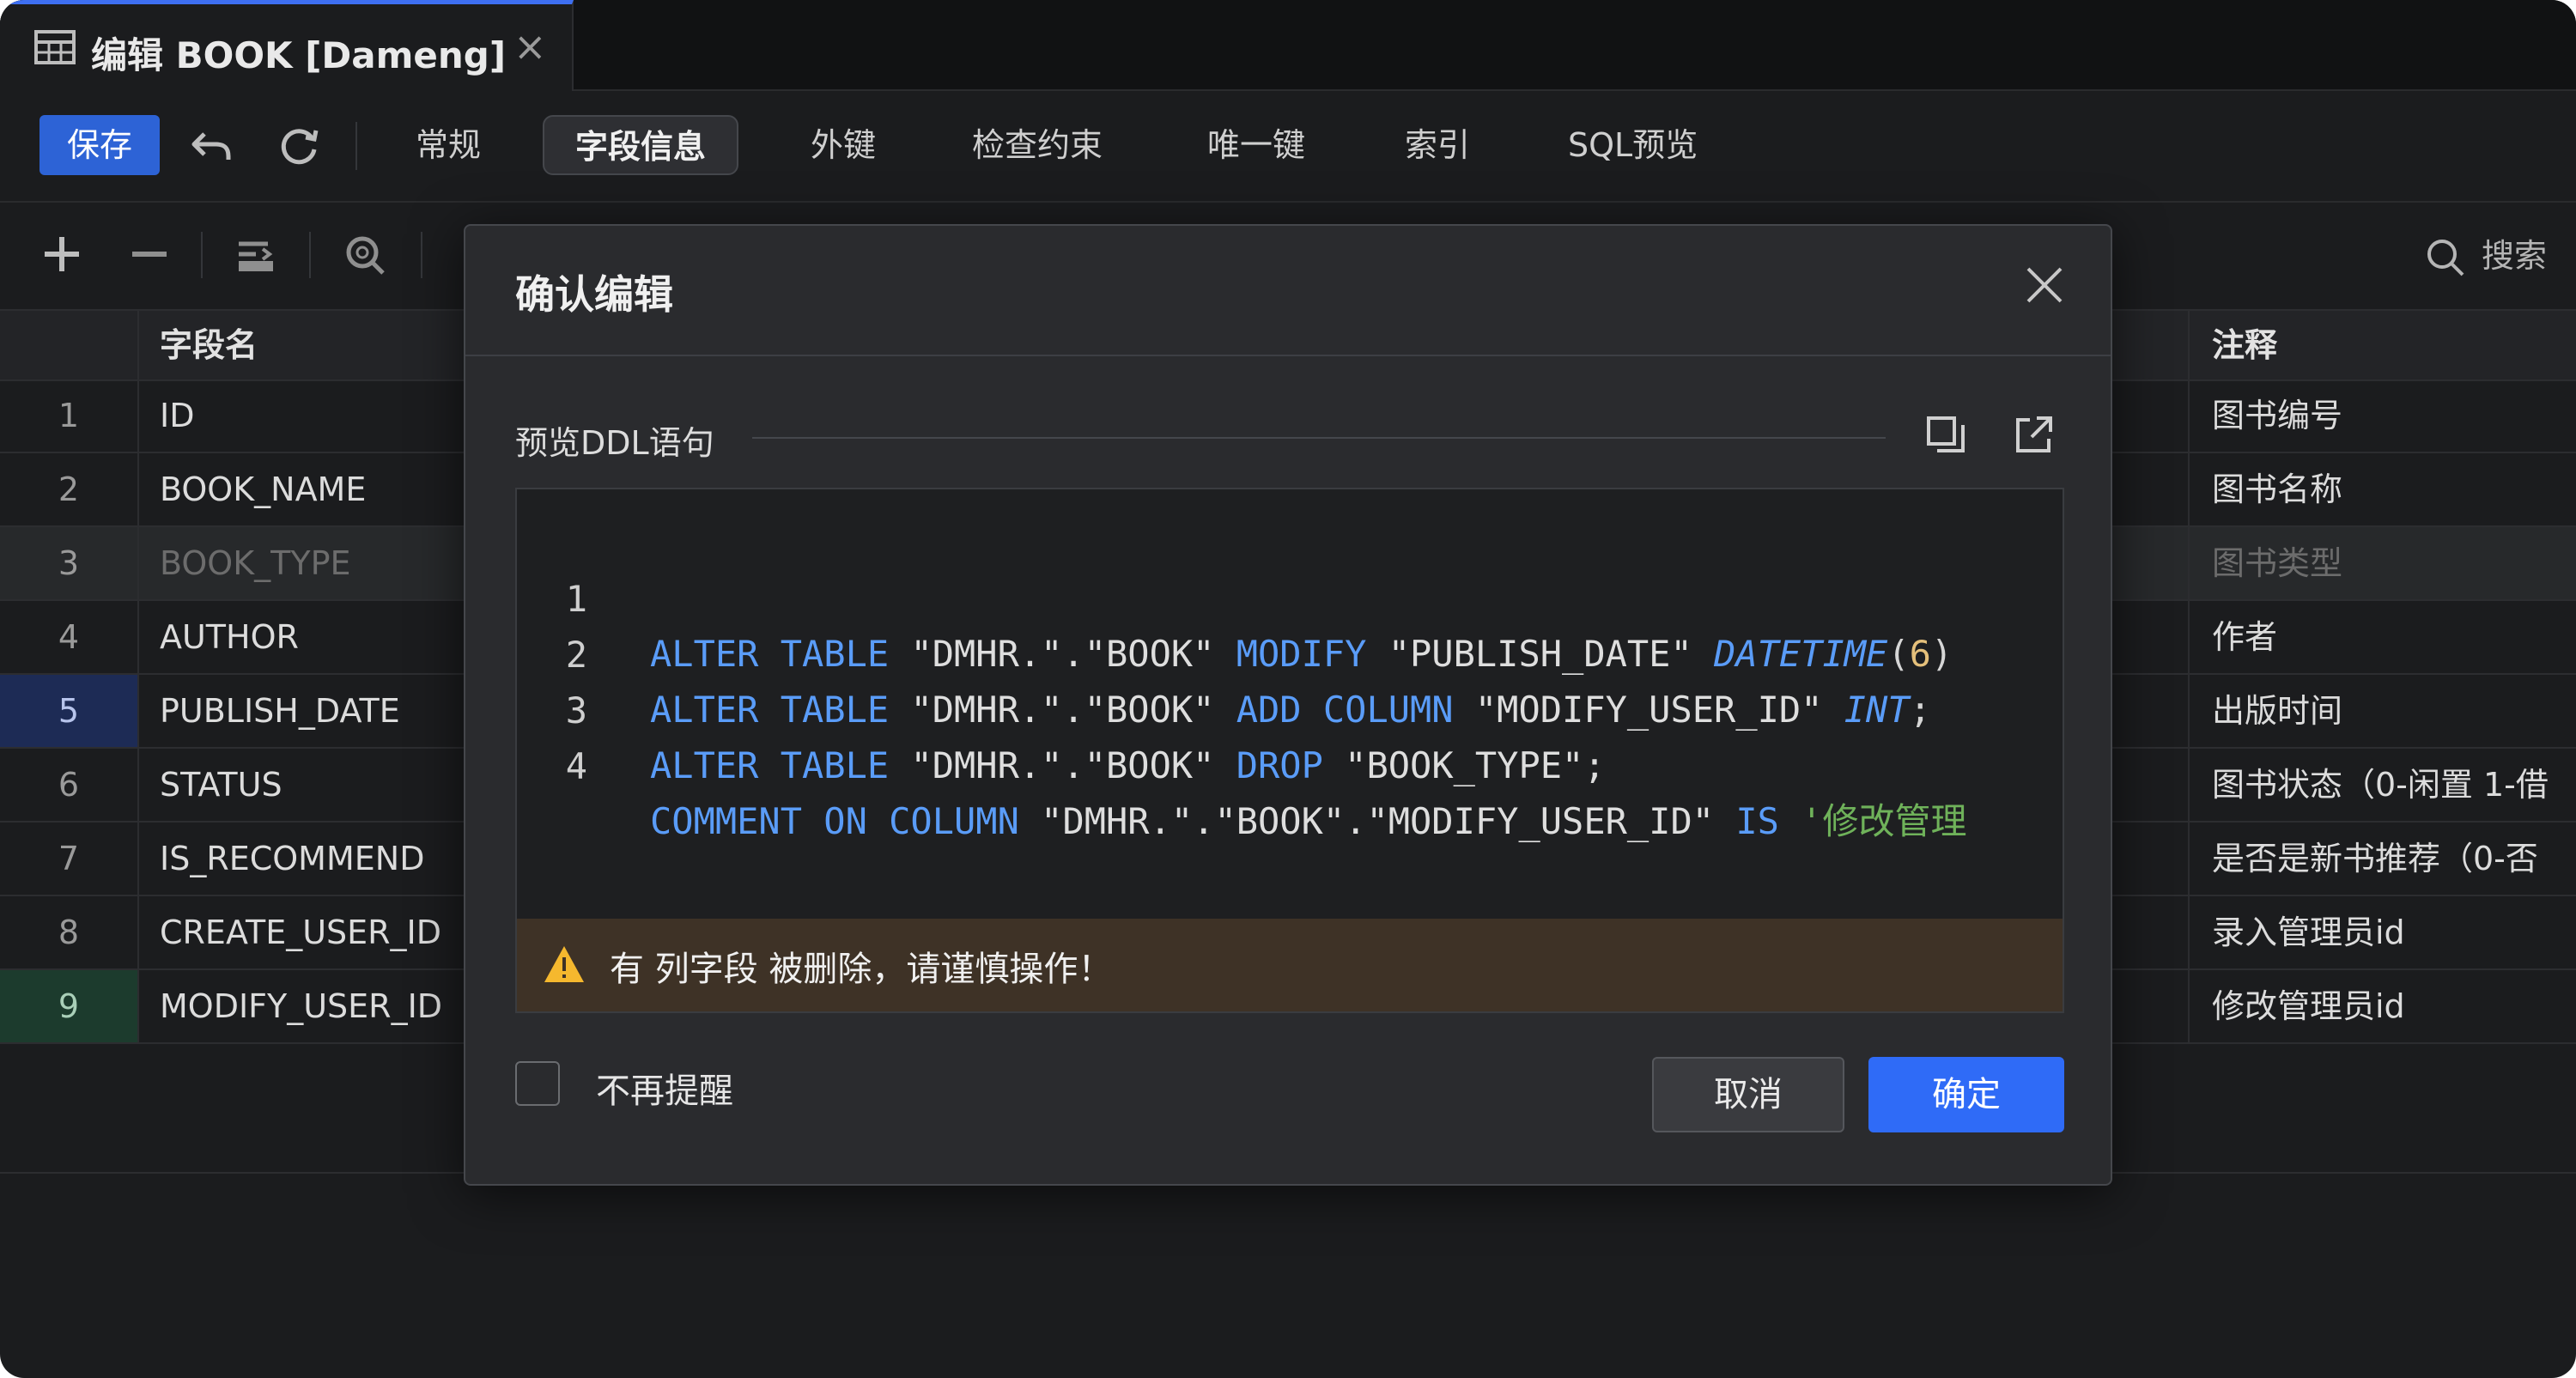  What do you see at coordinates (537, 1083) in the screenshot?
I see `dont-remind-checkbox` at bounding box center [537, 1083].